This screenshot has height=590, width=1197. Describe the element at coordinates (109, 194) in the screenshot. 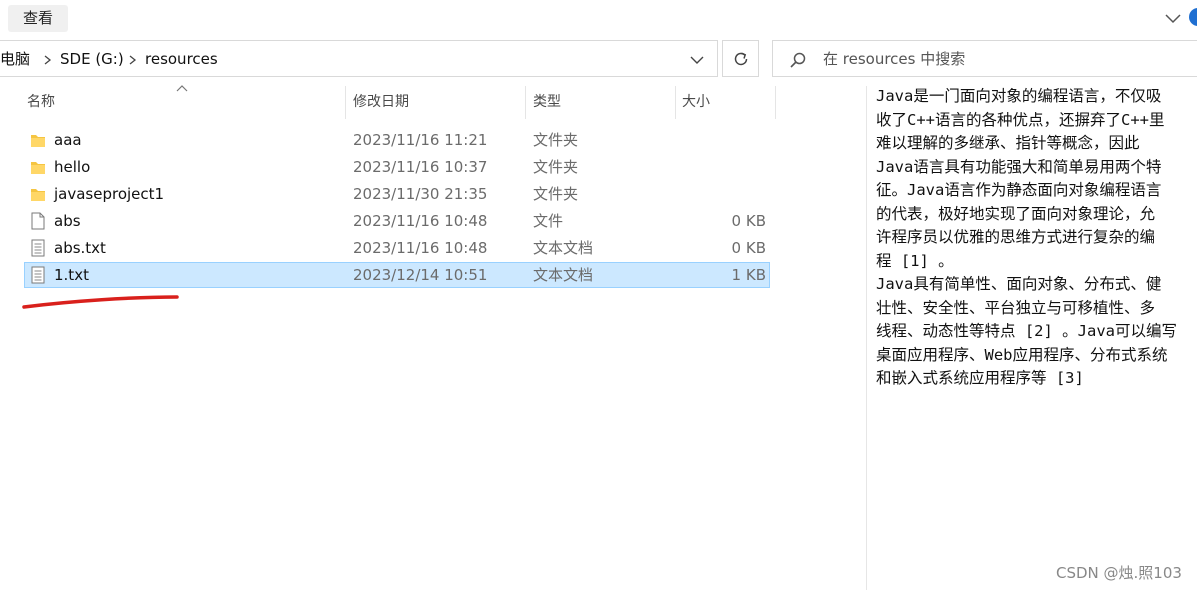

I see `file-name: javaseproject1` at that location.